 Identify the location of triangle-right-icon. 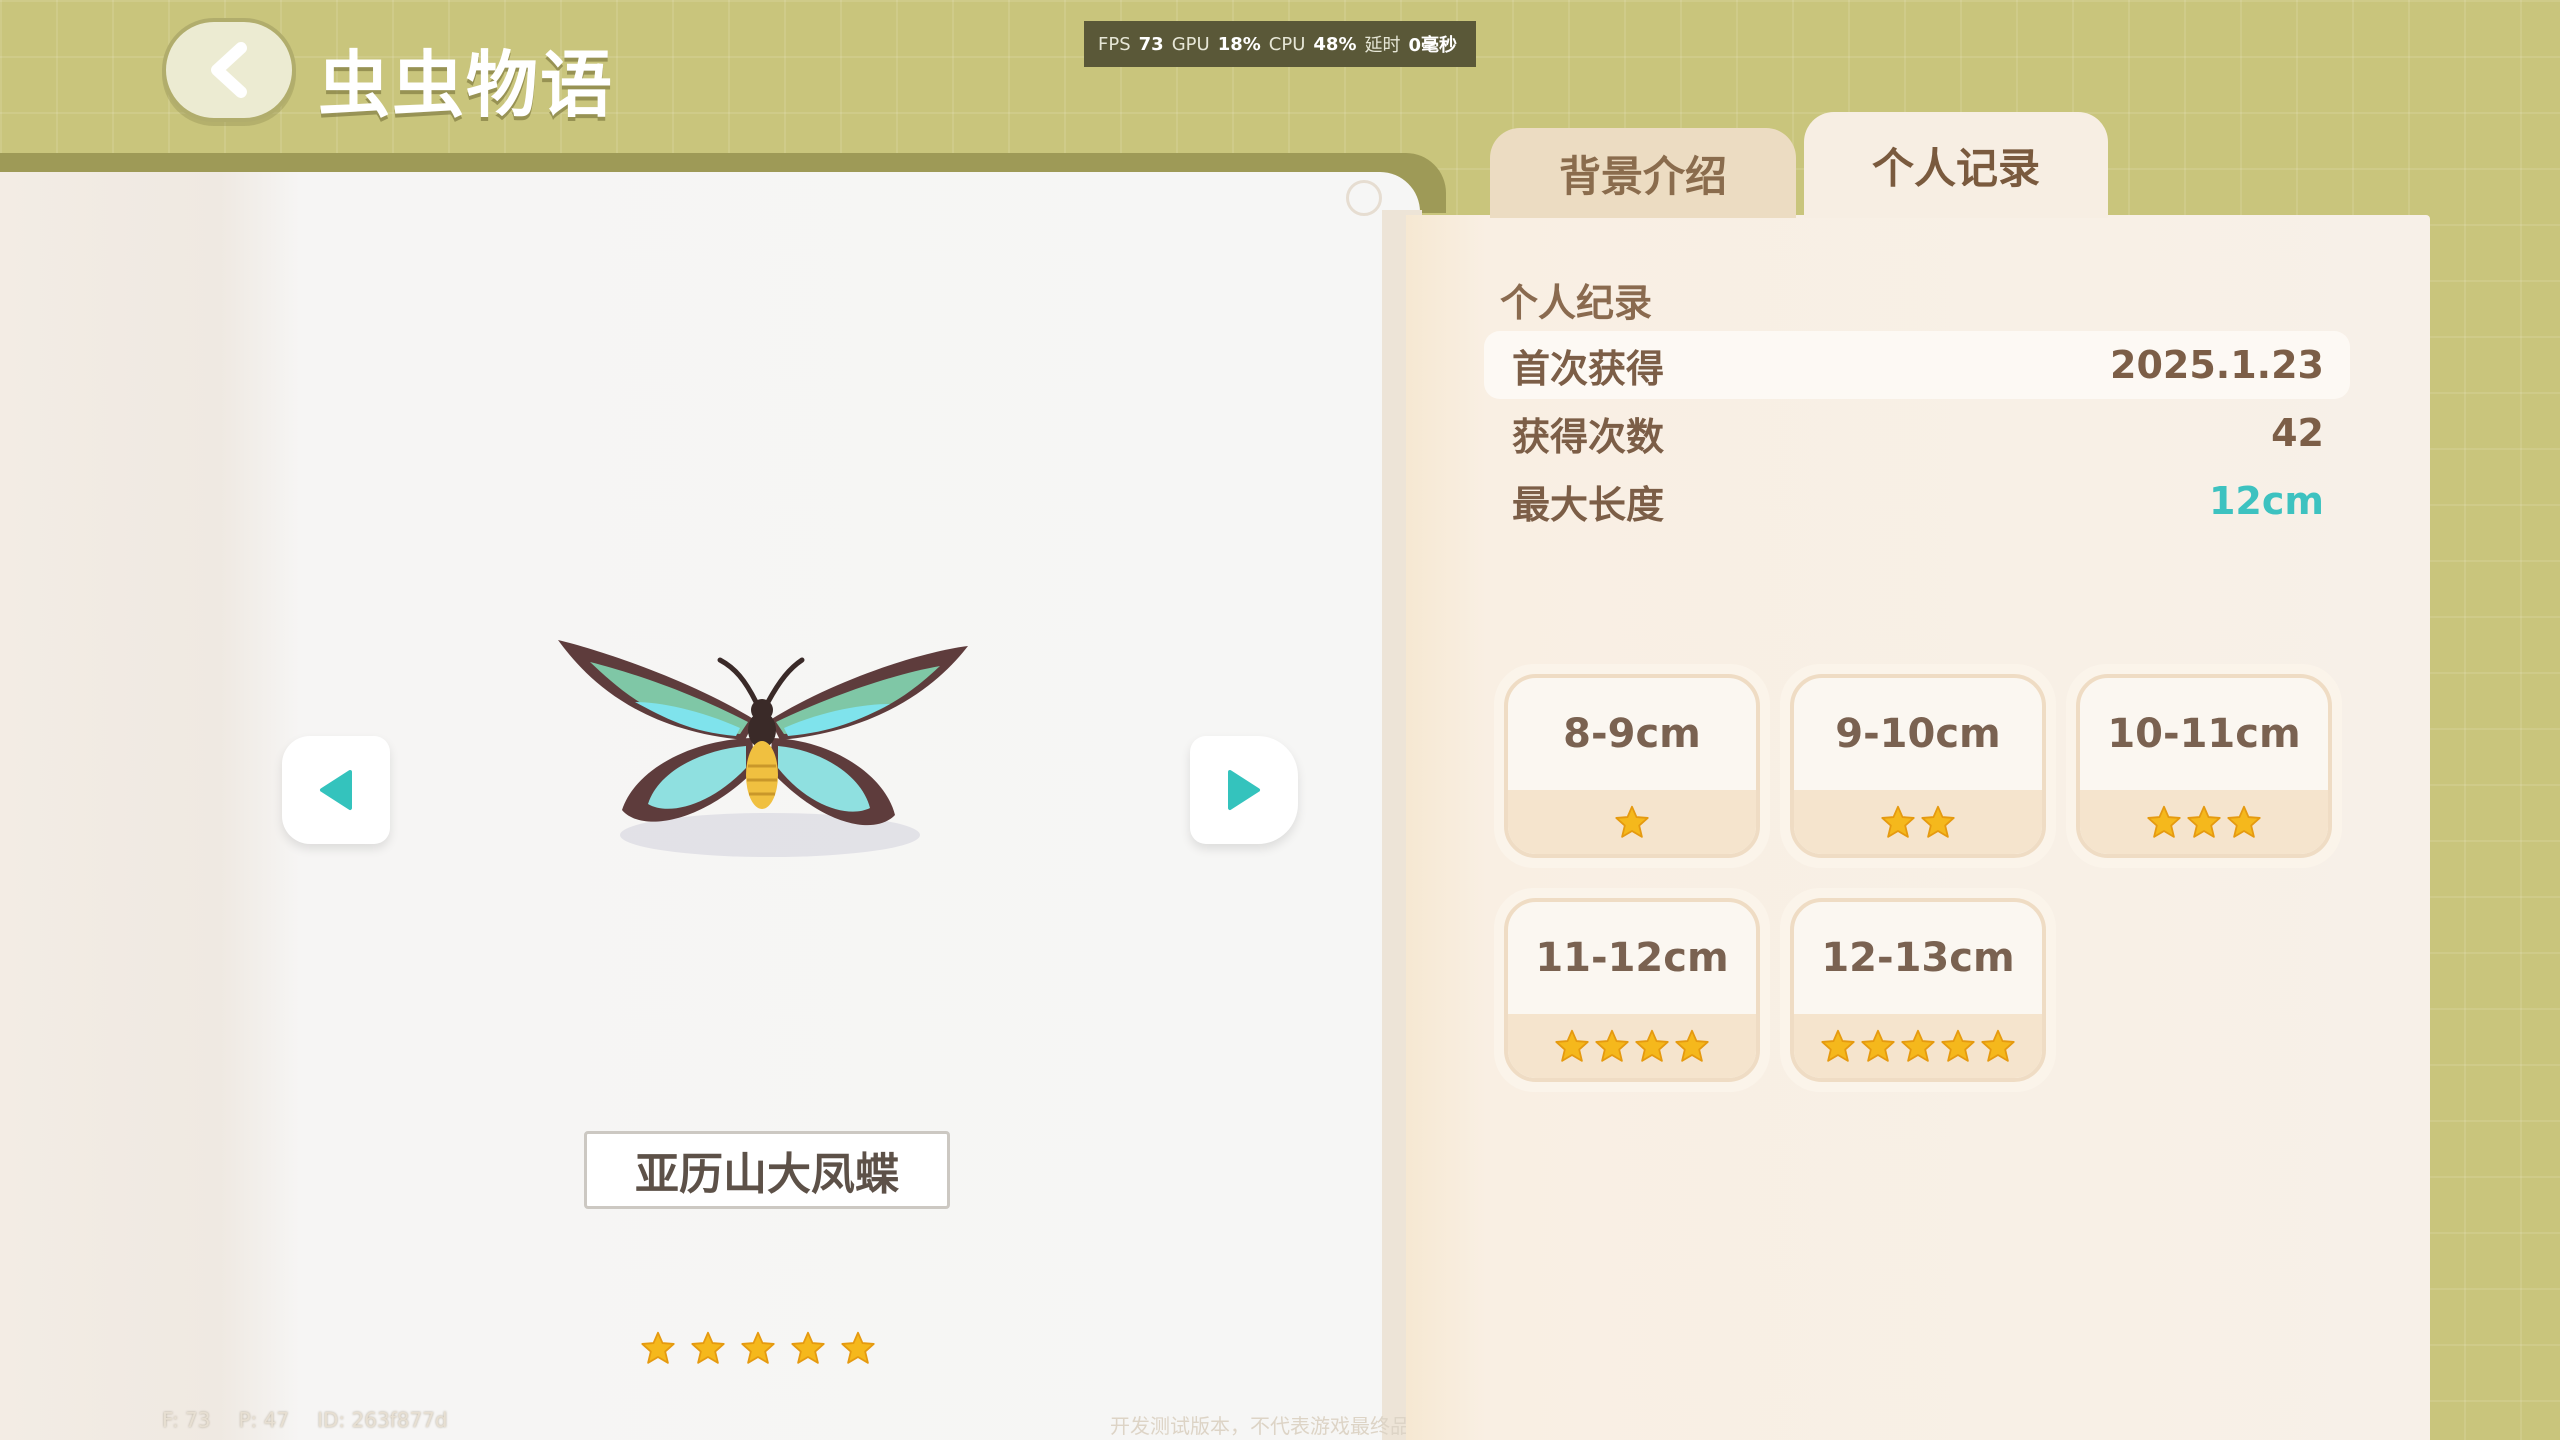
(1244, 790).